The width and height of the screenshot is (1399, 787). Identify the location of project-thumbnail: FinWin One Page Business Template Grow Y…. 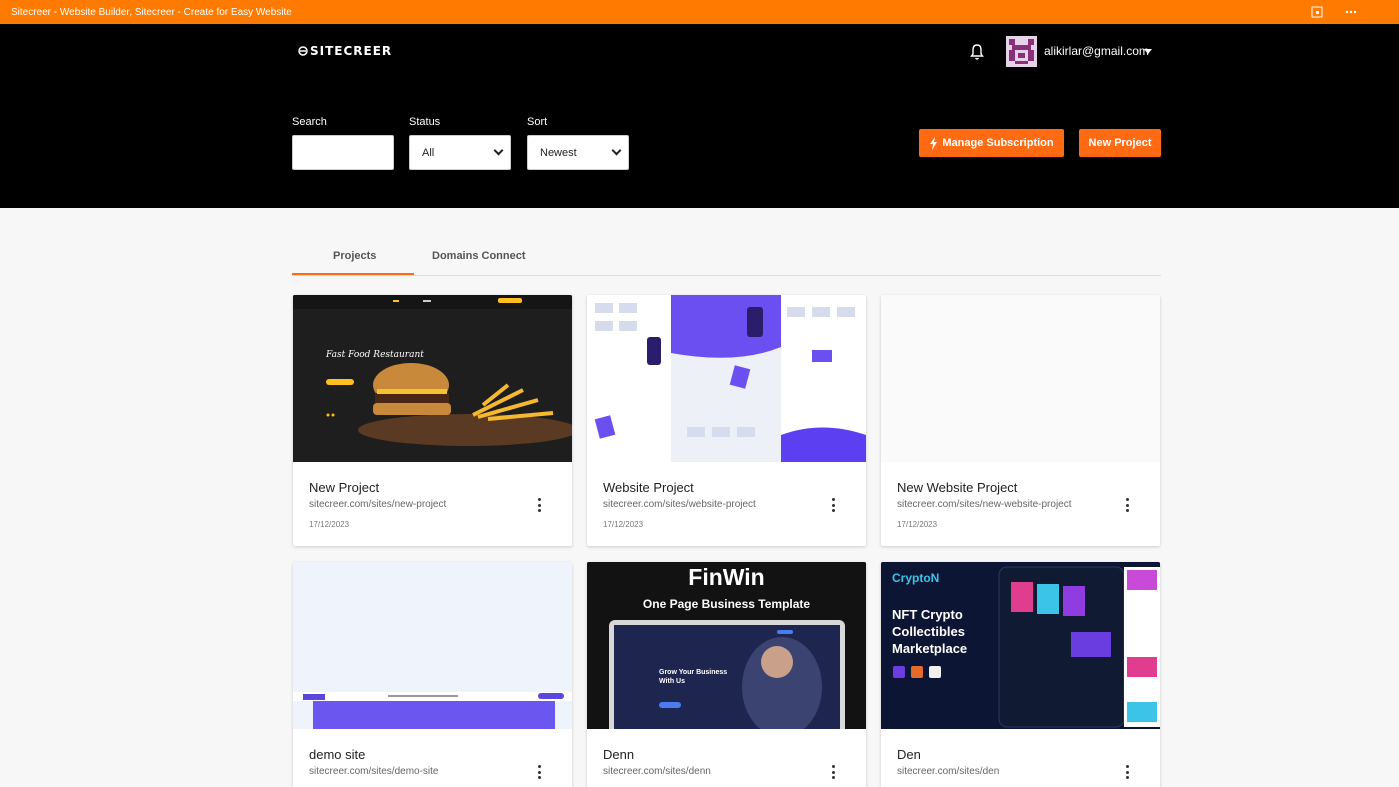
(726, 645).